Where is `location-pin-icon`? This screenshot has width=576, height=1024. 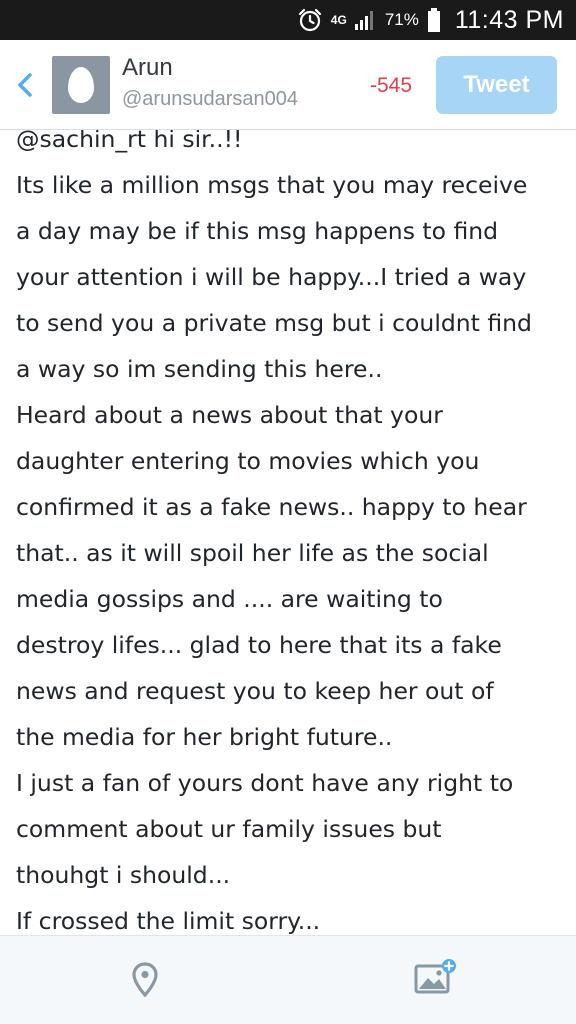
location-pin-icon is located at coordinates (145, 980).